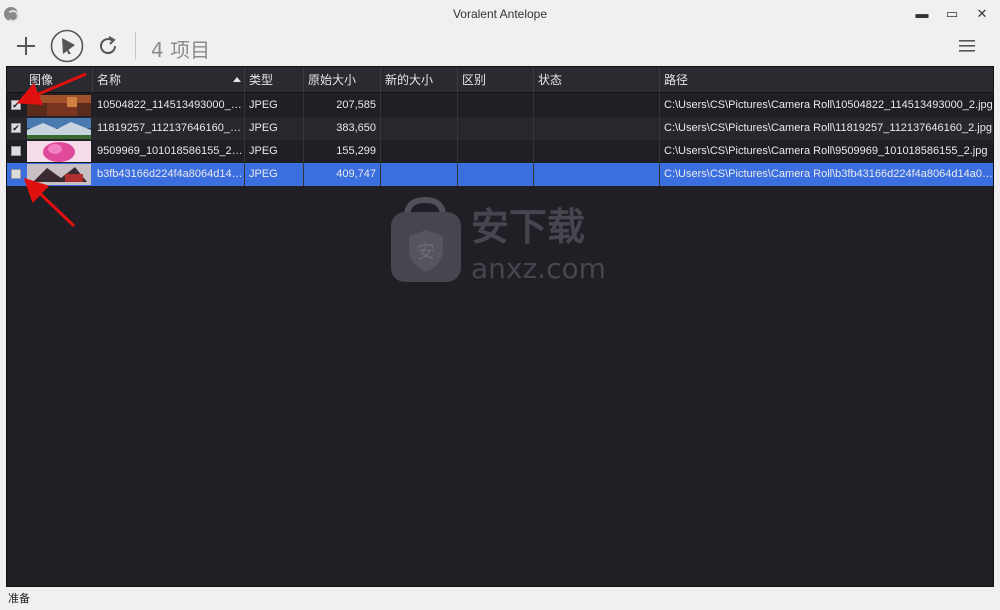 Image resolution: width=1000 pixels, height=610 pixels. I want to click on hamburger-menu-icon, so click(967, 46).